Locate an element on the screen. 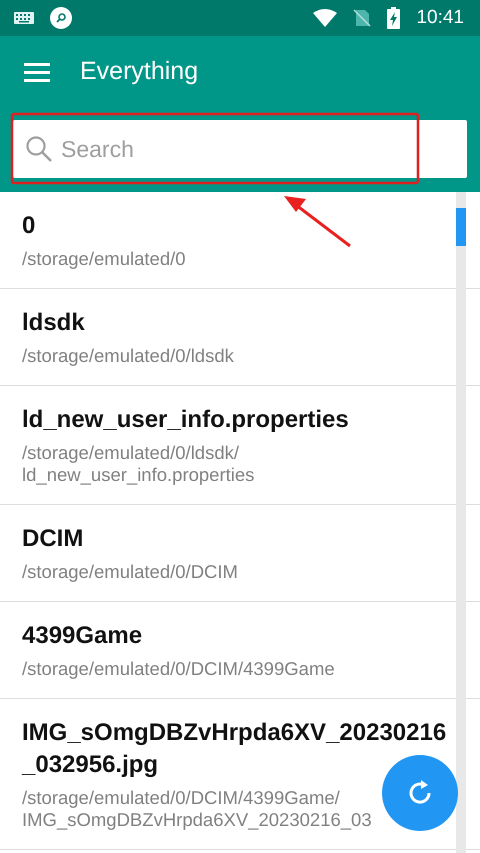 This screenshot has width=480, height=853. wifi-icon is located at coordinates (325, 18).